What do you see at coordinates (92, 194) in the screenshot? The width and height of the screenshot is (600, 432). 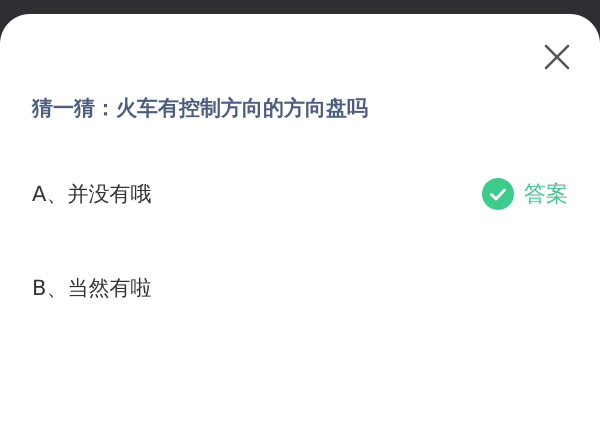 I see `option-label: A、并没有哦` at bounding box center [92, 194].